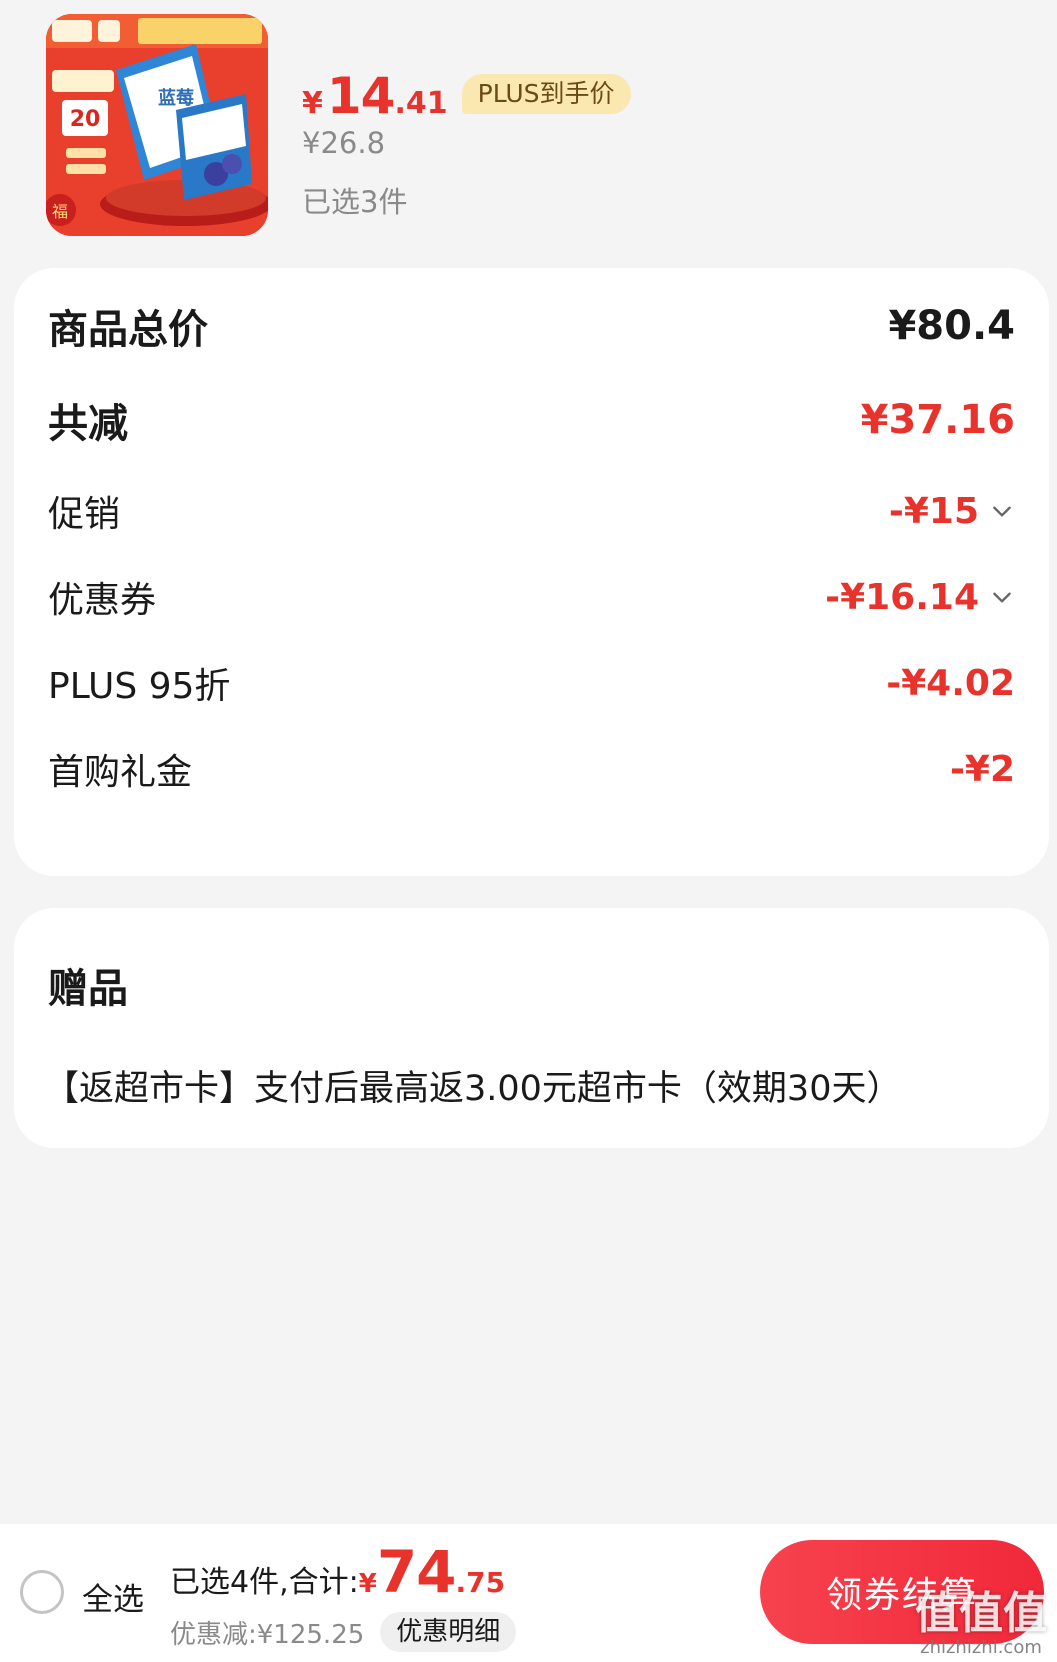  Describe the element at coordinates (480, 1582) in the screenshot. I see `total-decimal: .75` at that location.